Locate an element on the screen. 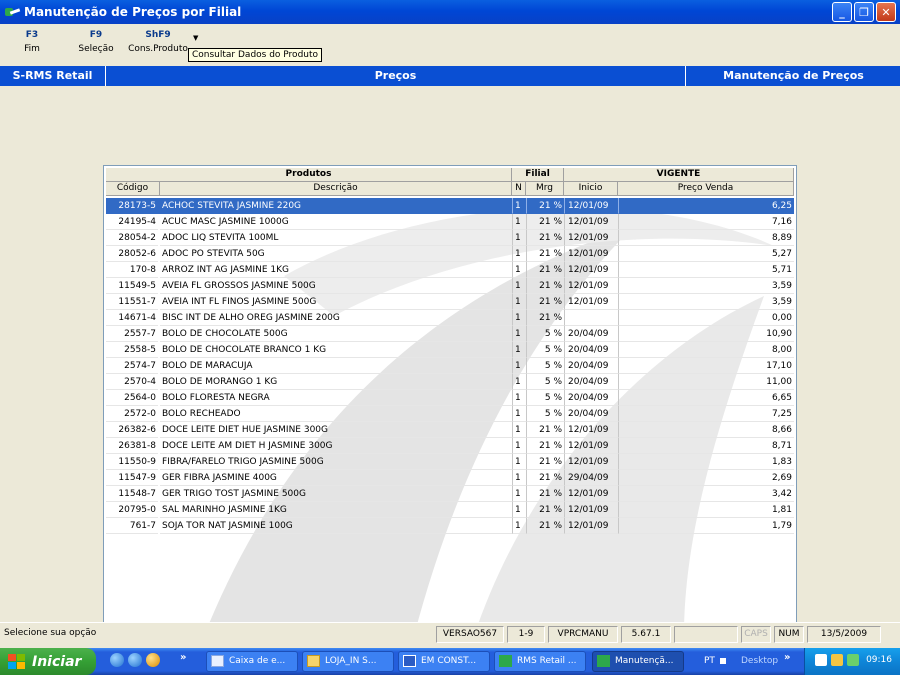  cell-preco-venda: 6,25 is located at coordinates (706, 206).